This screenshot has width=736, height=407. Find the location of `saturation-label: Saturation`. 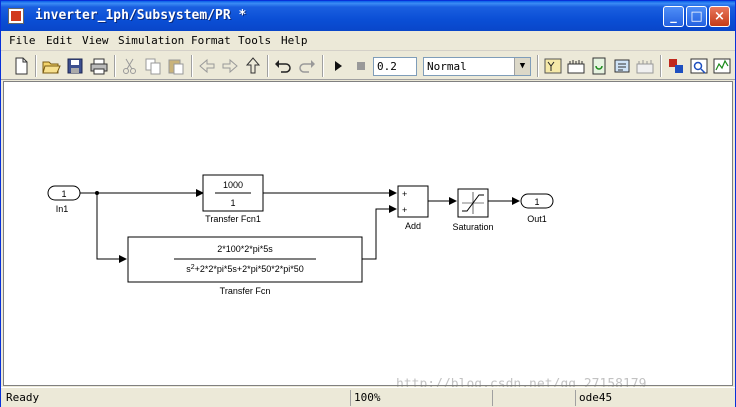

saturation-label: Saturation is located at coordinates (472, 227).